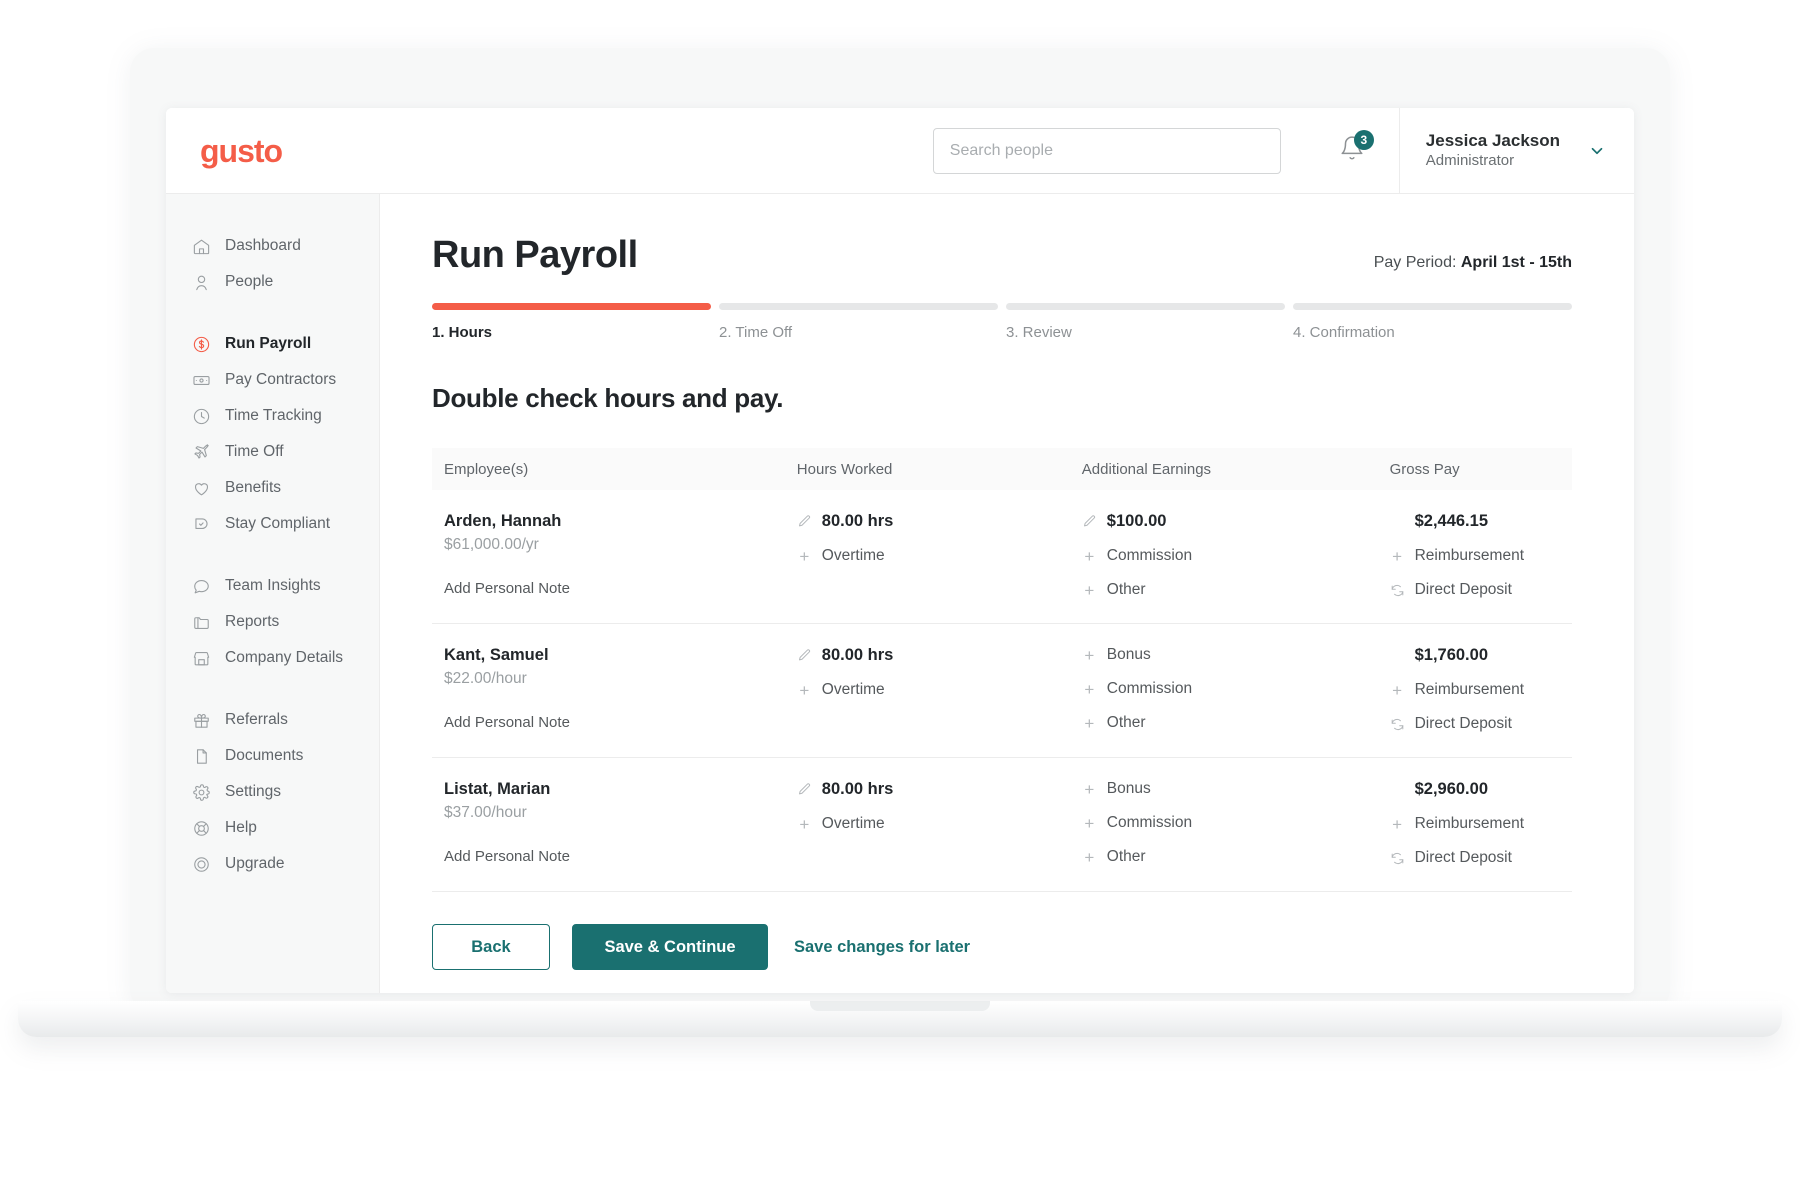 The height and width of the screenshot is (1187, 1800). I want to click on overtime-label: Overtime, so click(853, 555).